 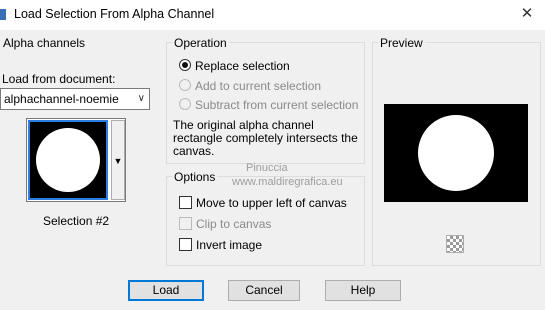 I want to click on watermark-url: www.maldiregrafica.eu, so click(x=287, y=182).